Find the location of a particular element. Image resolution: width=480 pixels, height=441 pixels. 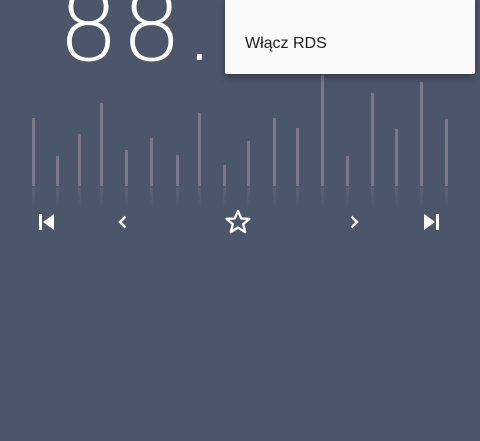

seek-back-button is located at coordinates (47, 222).